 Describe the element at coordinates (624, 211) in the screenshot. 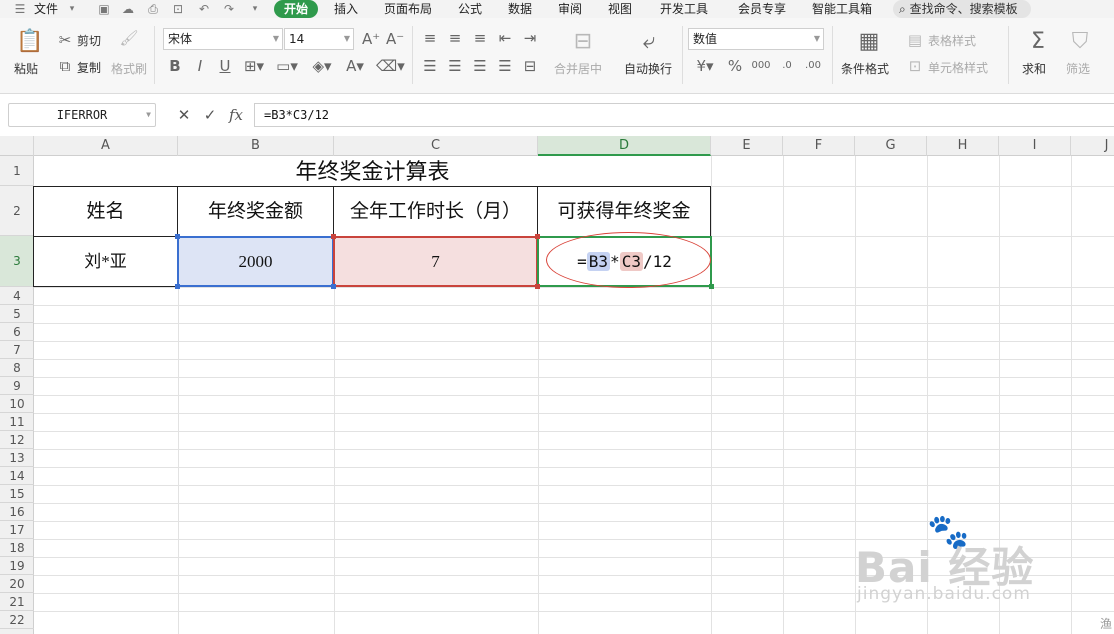

I see `header-cell-result: 可获得年终奖金` at that location.